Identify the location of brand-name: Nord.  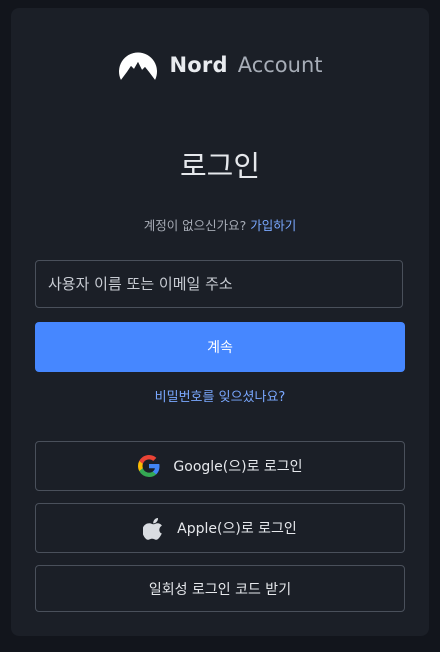
(198, 65).